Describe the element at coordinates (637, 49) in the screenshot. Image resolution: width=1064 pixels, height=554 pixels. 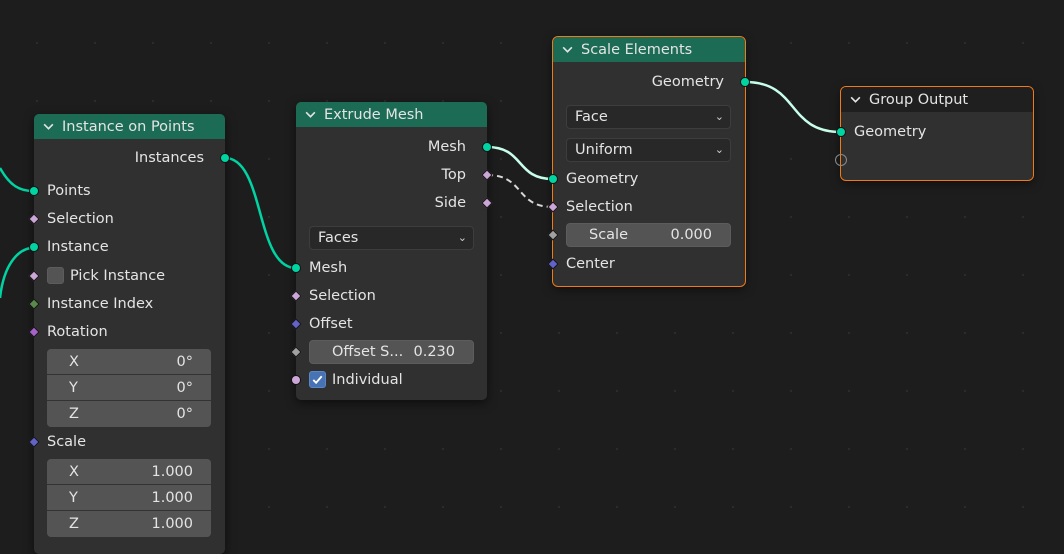
I see `node-title: Scale Elements` at that location.